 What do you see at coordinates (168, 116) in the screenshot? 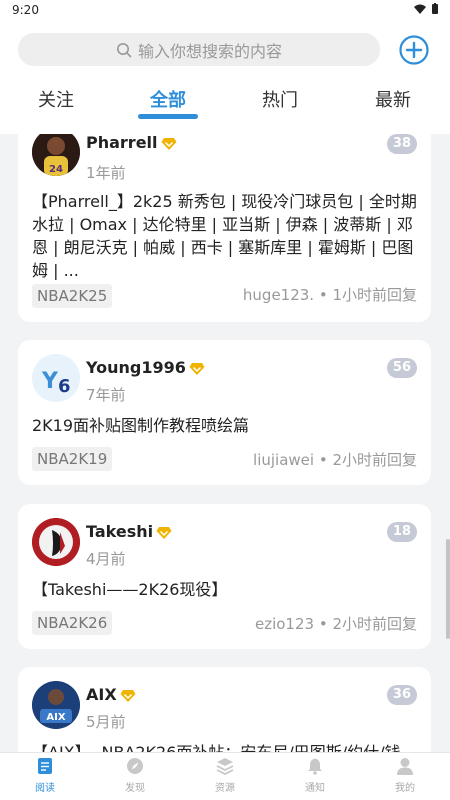
I see `active-tab-indicator` at bounding box center [168, 116].